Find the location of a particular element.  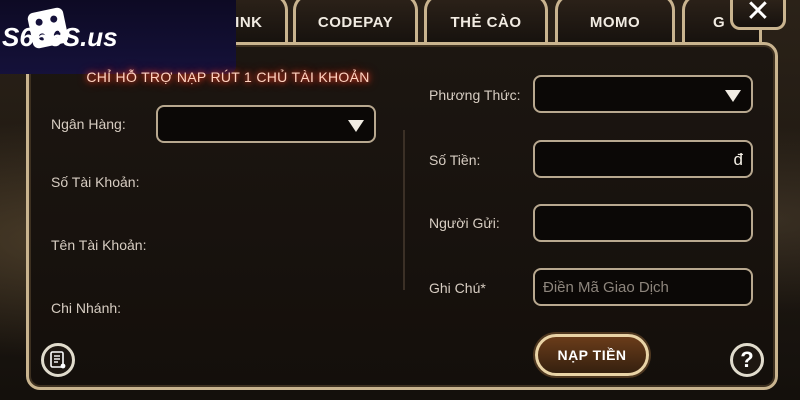

account-name-label: Tên Tài Khoản: is located at coordinates (99, 245).